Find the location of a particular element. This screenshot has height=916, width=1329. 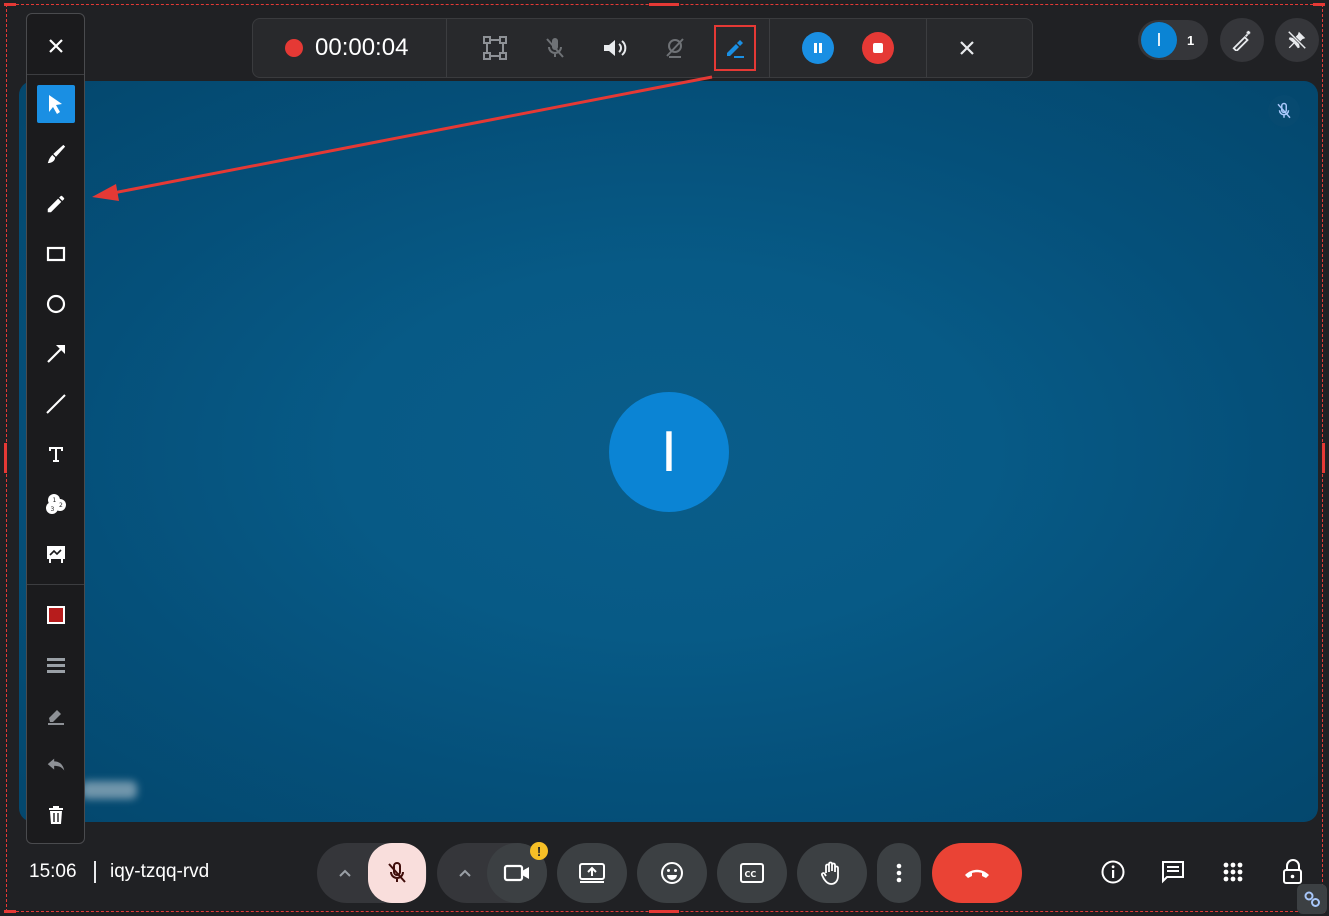

magic-pen-icon is located at coordinates (1241, 40).